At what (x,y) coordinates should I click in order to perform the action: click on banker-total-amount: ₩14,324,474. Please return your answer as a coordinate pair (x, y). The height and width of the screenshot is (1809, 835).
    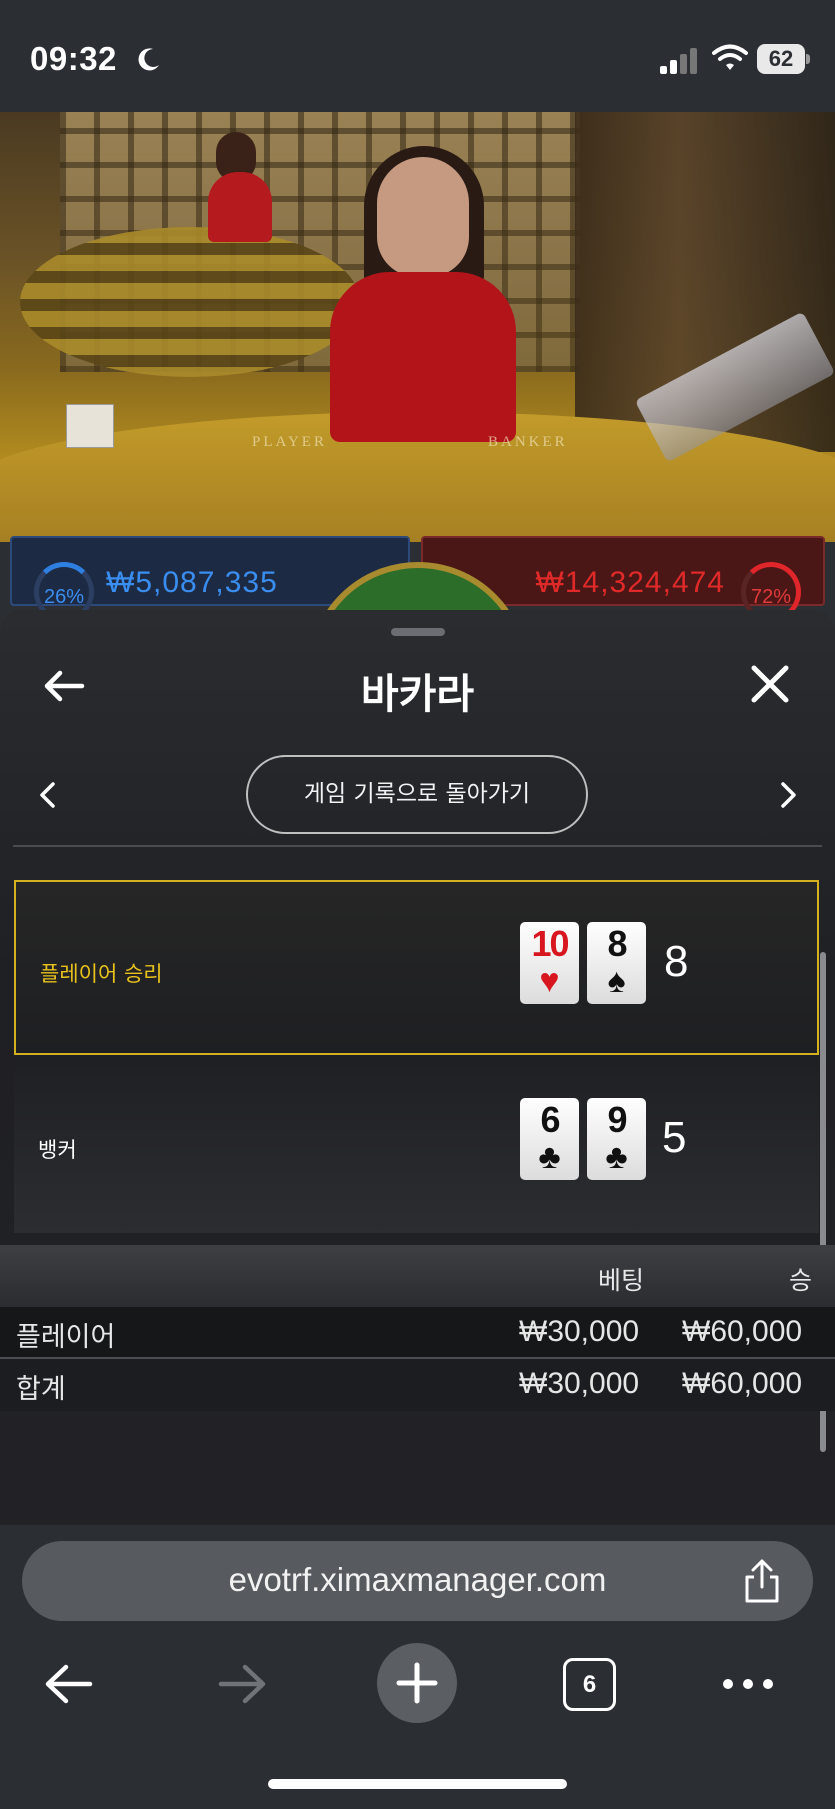
    Looking at the image, I should click on (630, 582).